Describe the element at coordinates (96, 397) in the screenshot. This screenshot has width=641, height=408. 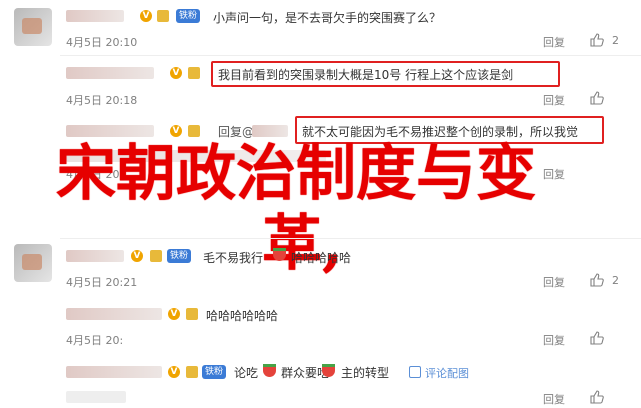
I see `date-blurred` at that location.